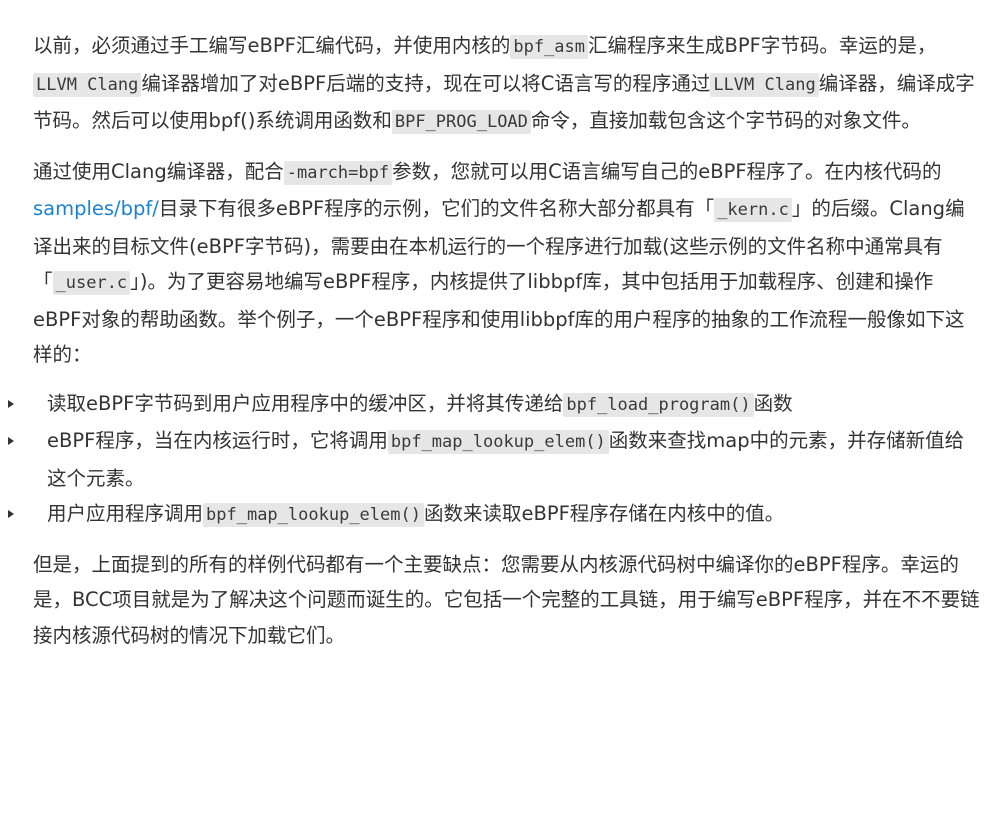 The image size is (996, 817). I want to click on text: 函数来读取eBPF程序存储在内核中的值。, so click(604, 513).